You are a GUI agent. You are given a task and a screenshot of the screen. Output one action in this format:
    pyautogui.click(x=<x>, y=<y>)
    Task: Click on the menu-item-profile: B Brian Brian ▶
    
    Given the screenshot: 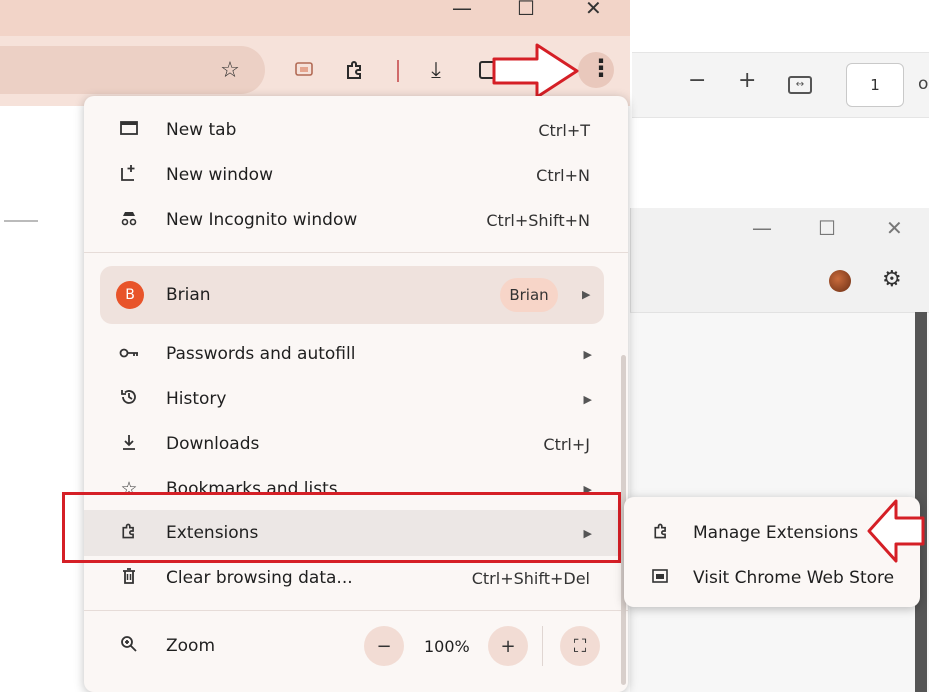 What is the action you would take?
    pyautogui.click(x=352, y=295)
    